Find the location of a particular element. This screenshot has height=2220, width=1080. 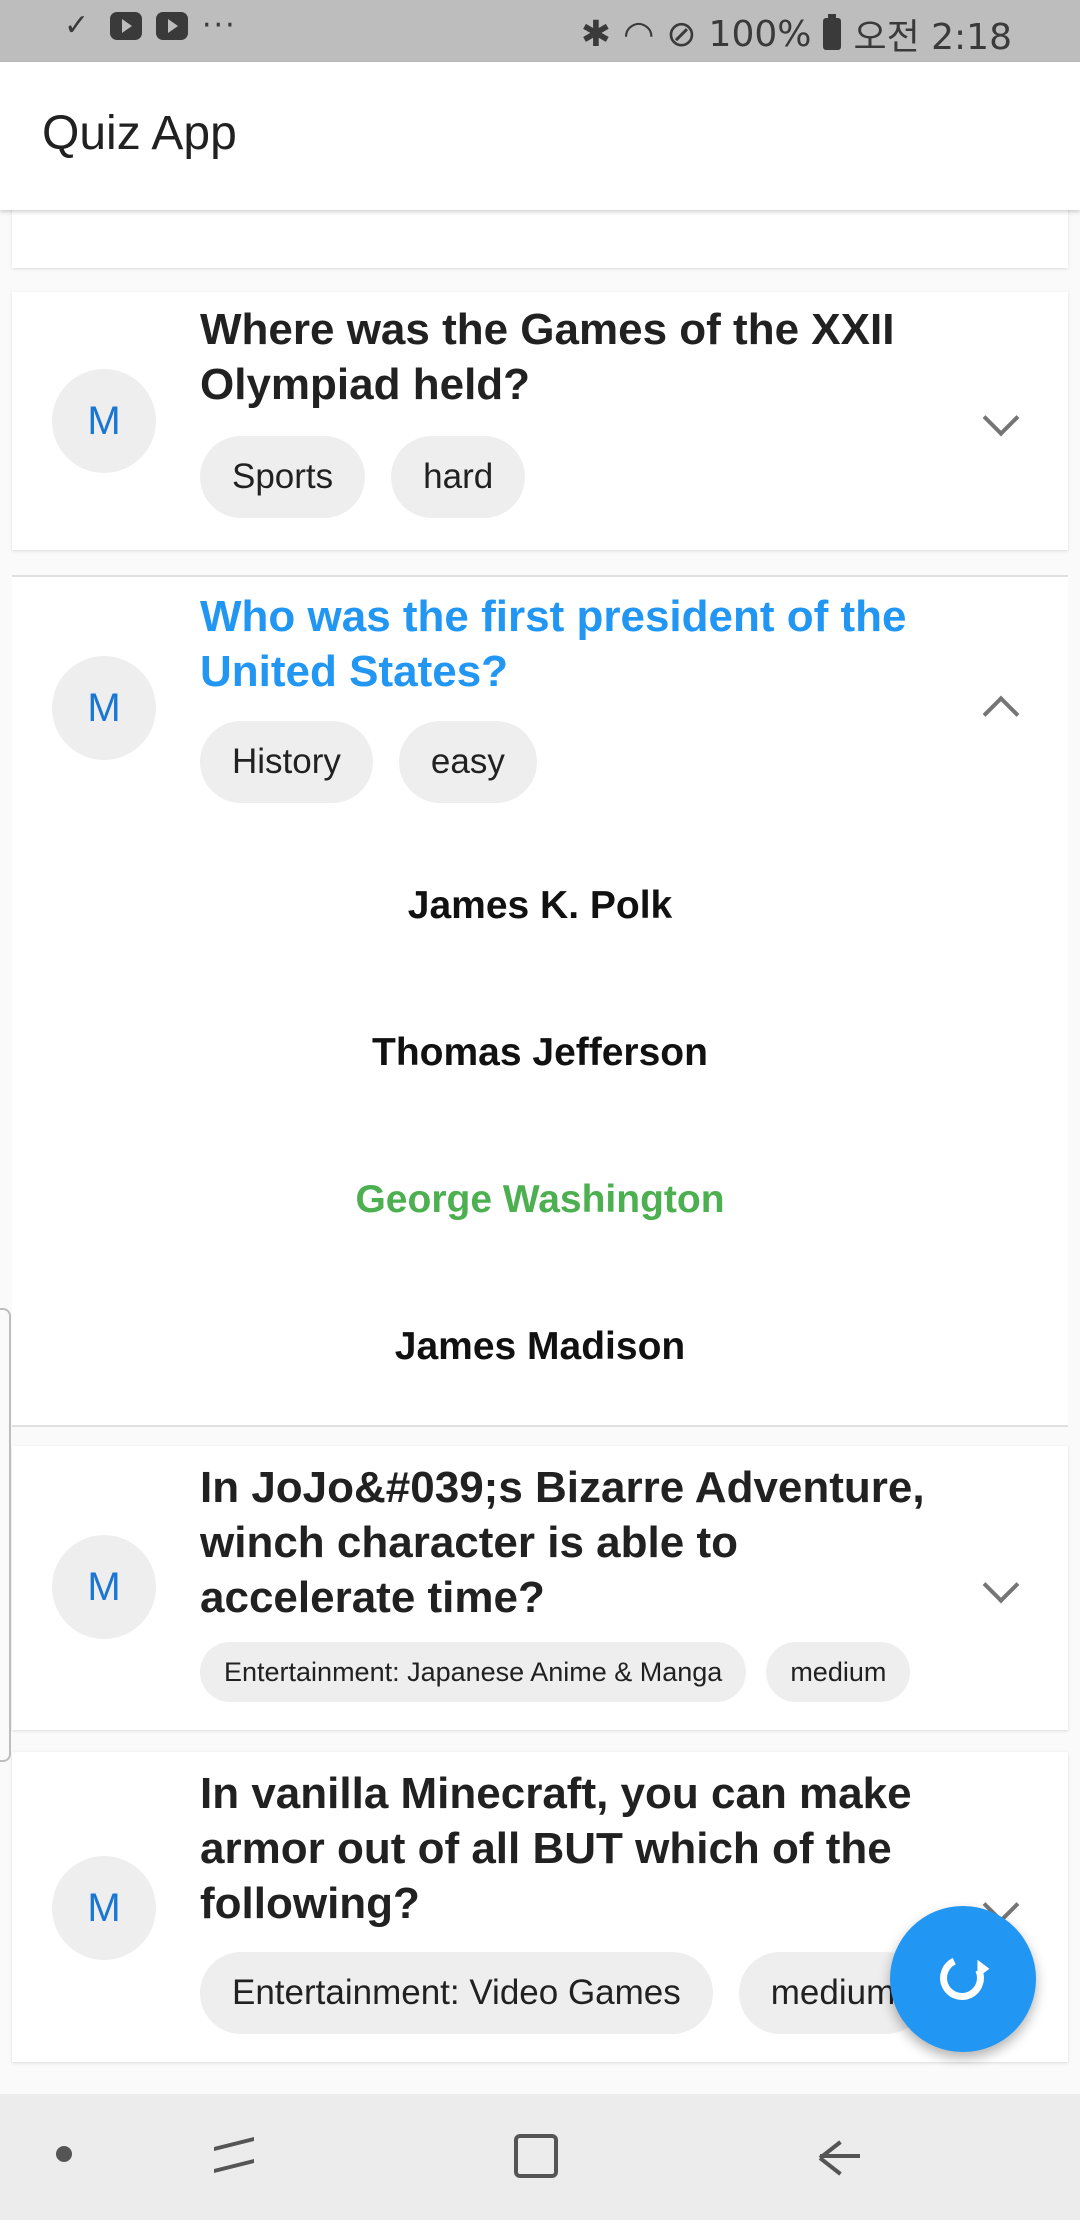

difficulty-chip: medium is located at coordinates (838, 1672).